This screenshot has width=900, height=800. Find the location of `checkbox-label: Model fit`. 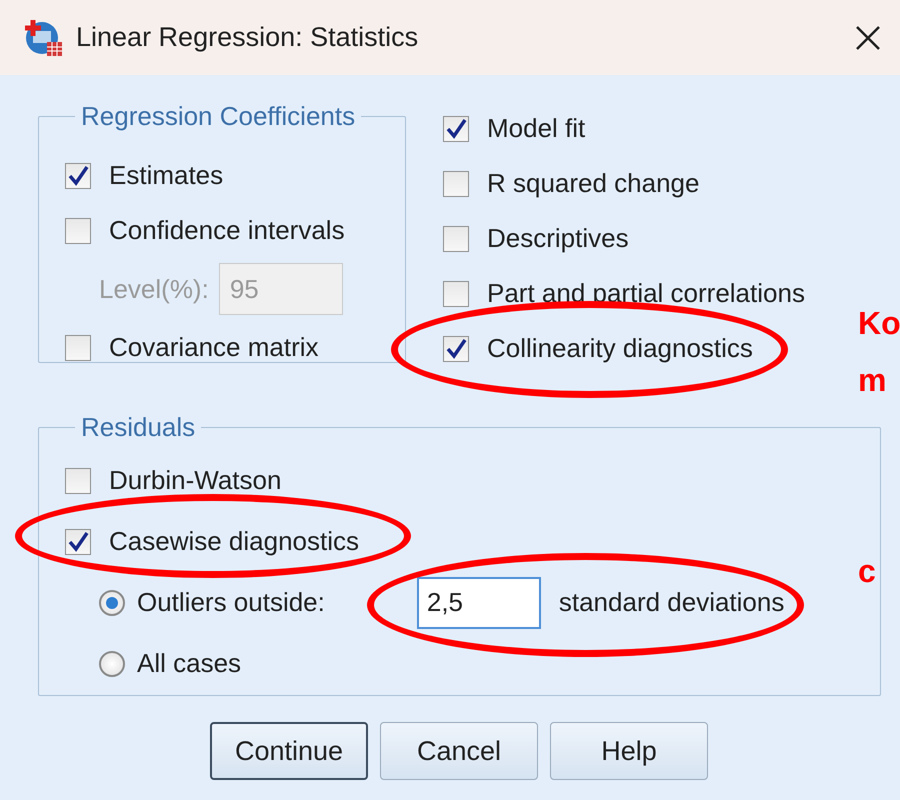

checkbox-label: Model fit is located at coordinates (536, 128).